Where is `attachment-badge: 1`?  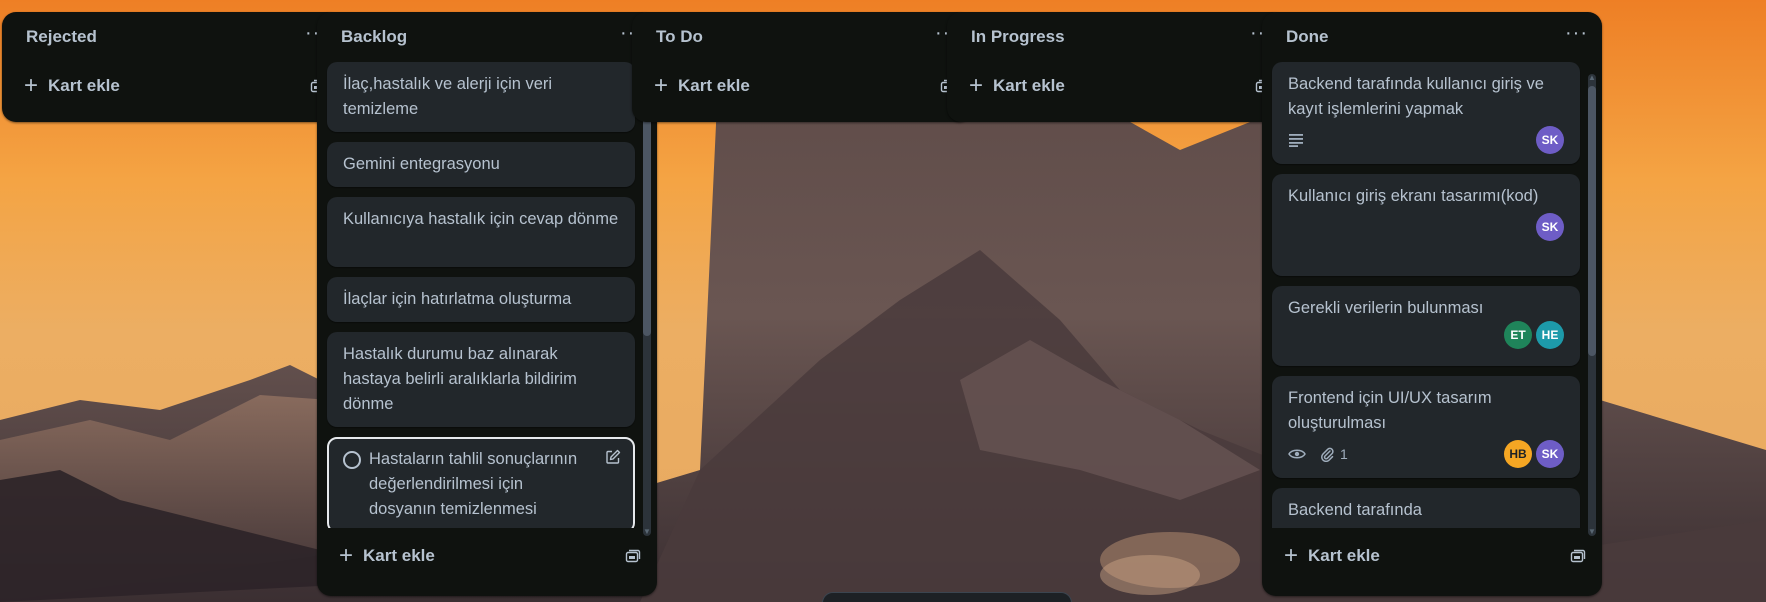 attachment-badge: 1 is located at coordinates (1334, 454).